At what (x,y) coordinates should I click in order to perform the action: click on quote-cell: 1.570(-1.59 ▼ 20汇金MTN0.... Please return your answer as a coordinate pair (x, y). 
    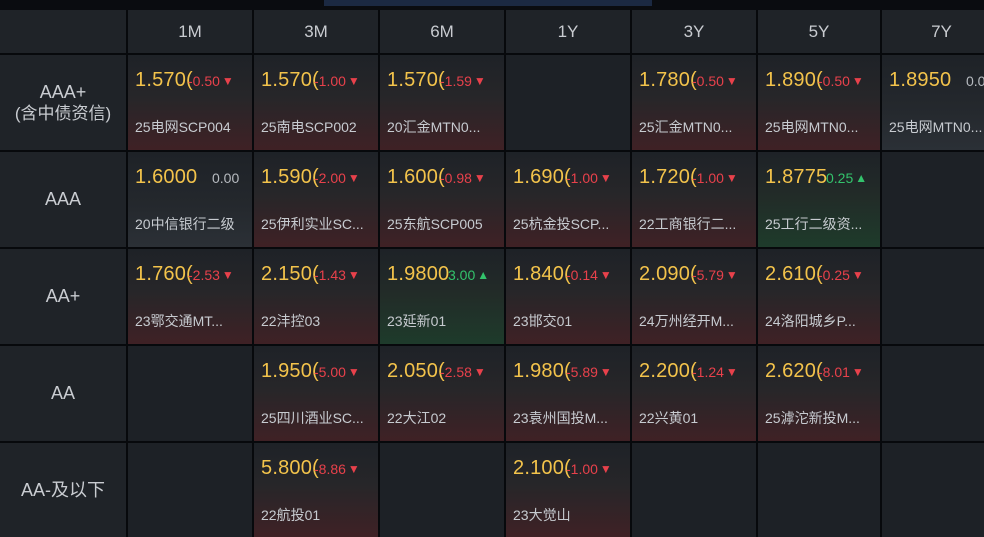
    Looking at the image, I should click on (442, 102).